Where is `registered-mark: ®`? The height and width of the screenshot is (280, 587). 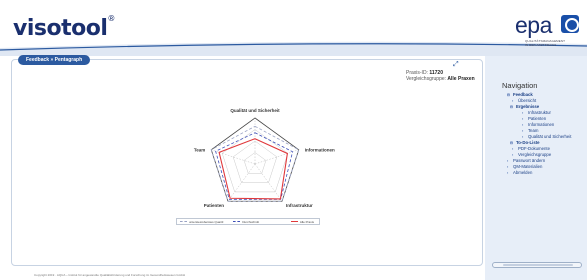 registered-mark: ® is located at coordinates (111, 18).